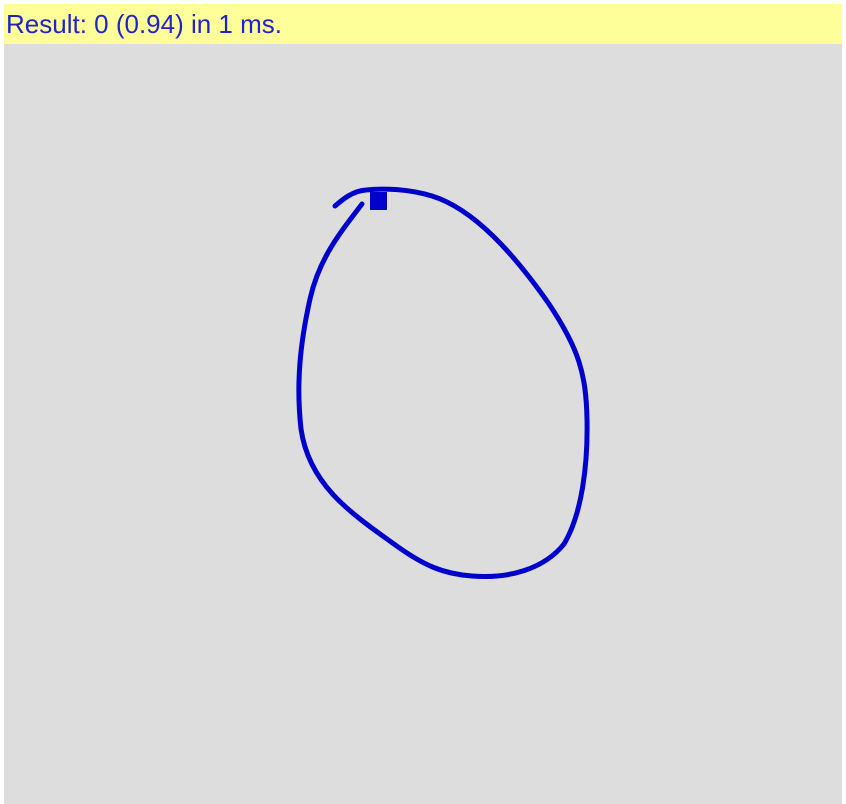 The width and height of the screenshot is (846, 804). Describe the element at coordinates (423, 24) in the screenshot. I see `result-status: Result: 0 (0.94) in 1 ms.` at that location.